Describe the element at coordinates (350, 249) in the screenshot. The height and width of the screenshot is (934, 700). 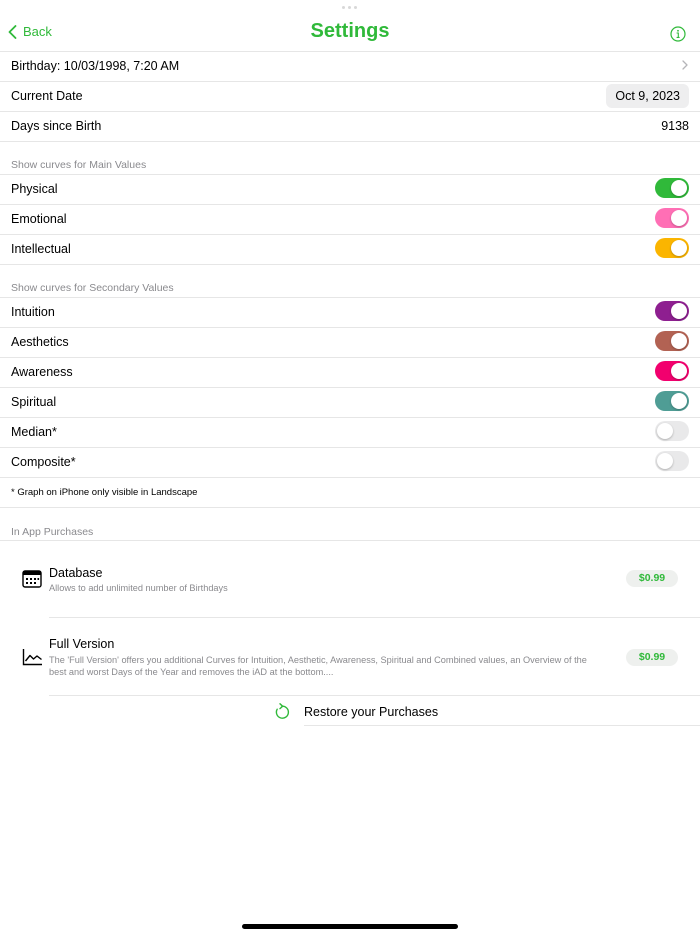
I see `toggle-row-intellectual: Intellectual` at that location.